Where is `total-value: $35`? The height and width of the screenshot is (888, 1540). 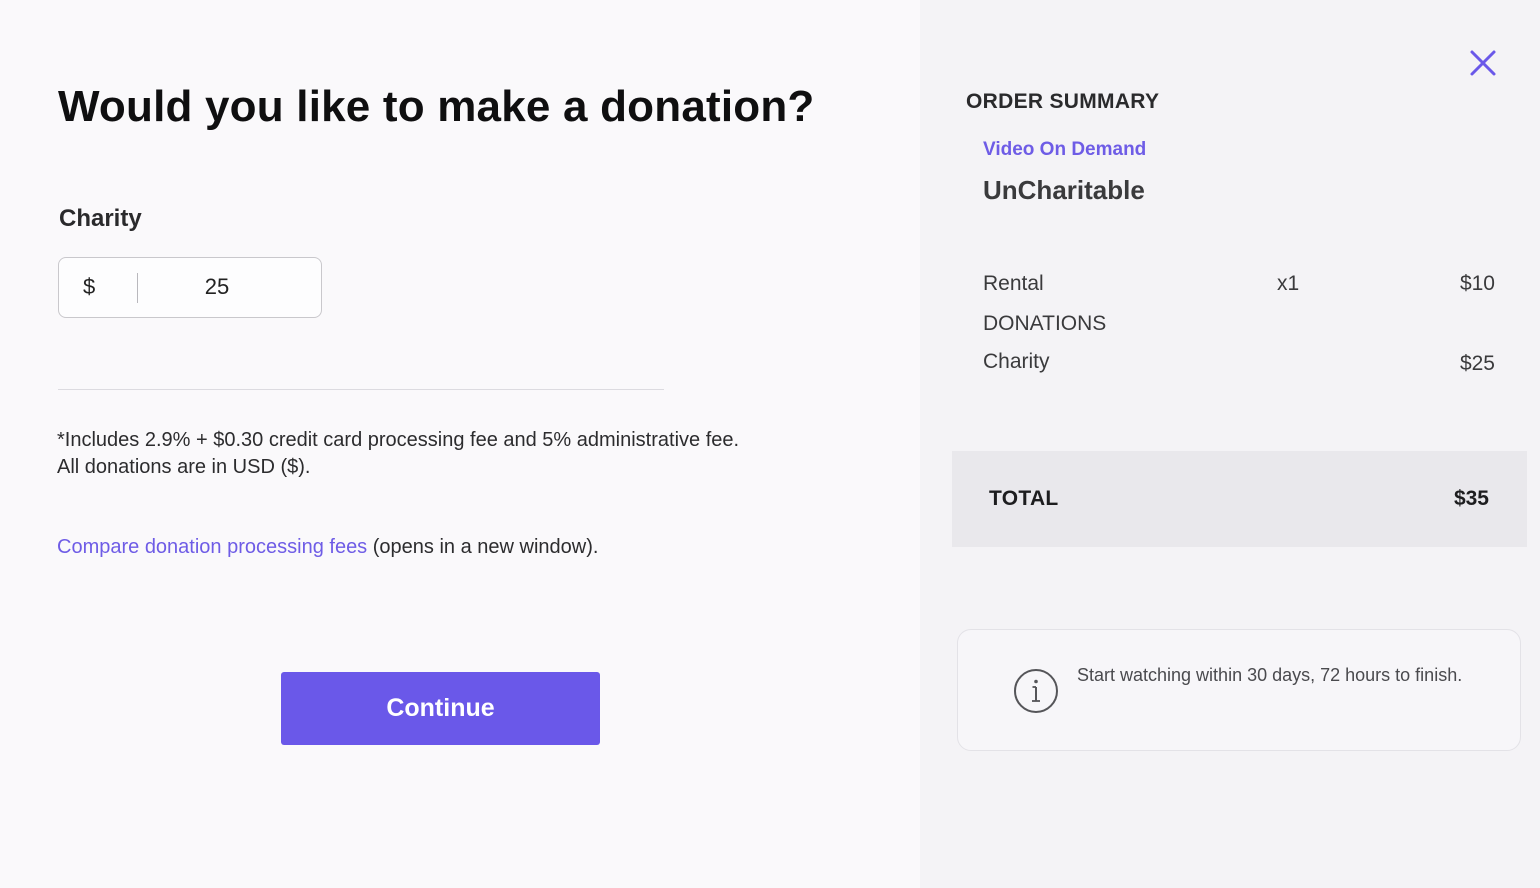
total-value: $35 is located at coordinates (1471, 498).